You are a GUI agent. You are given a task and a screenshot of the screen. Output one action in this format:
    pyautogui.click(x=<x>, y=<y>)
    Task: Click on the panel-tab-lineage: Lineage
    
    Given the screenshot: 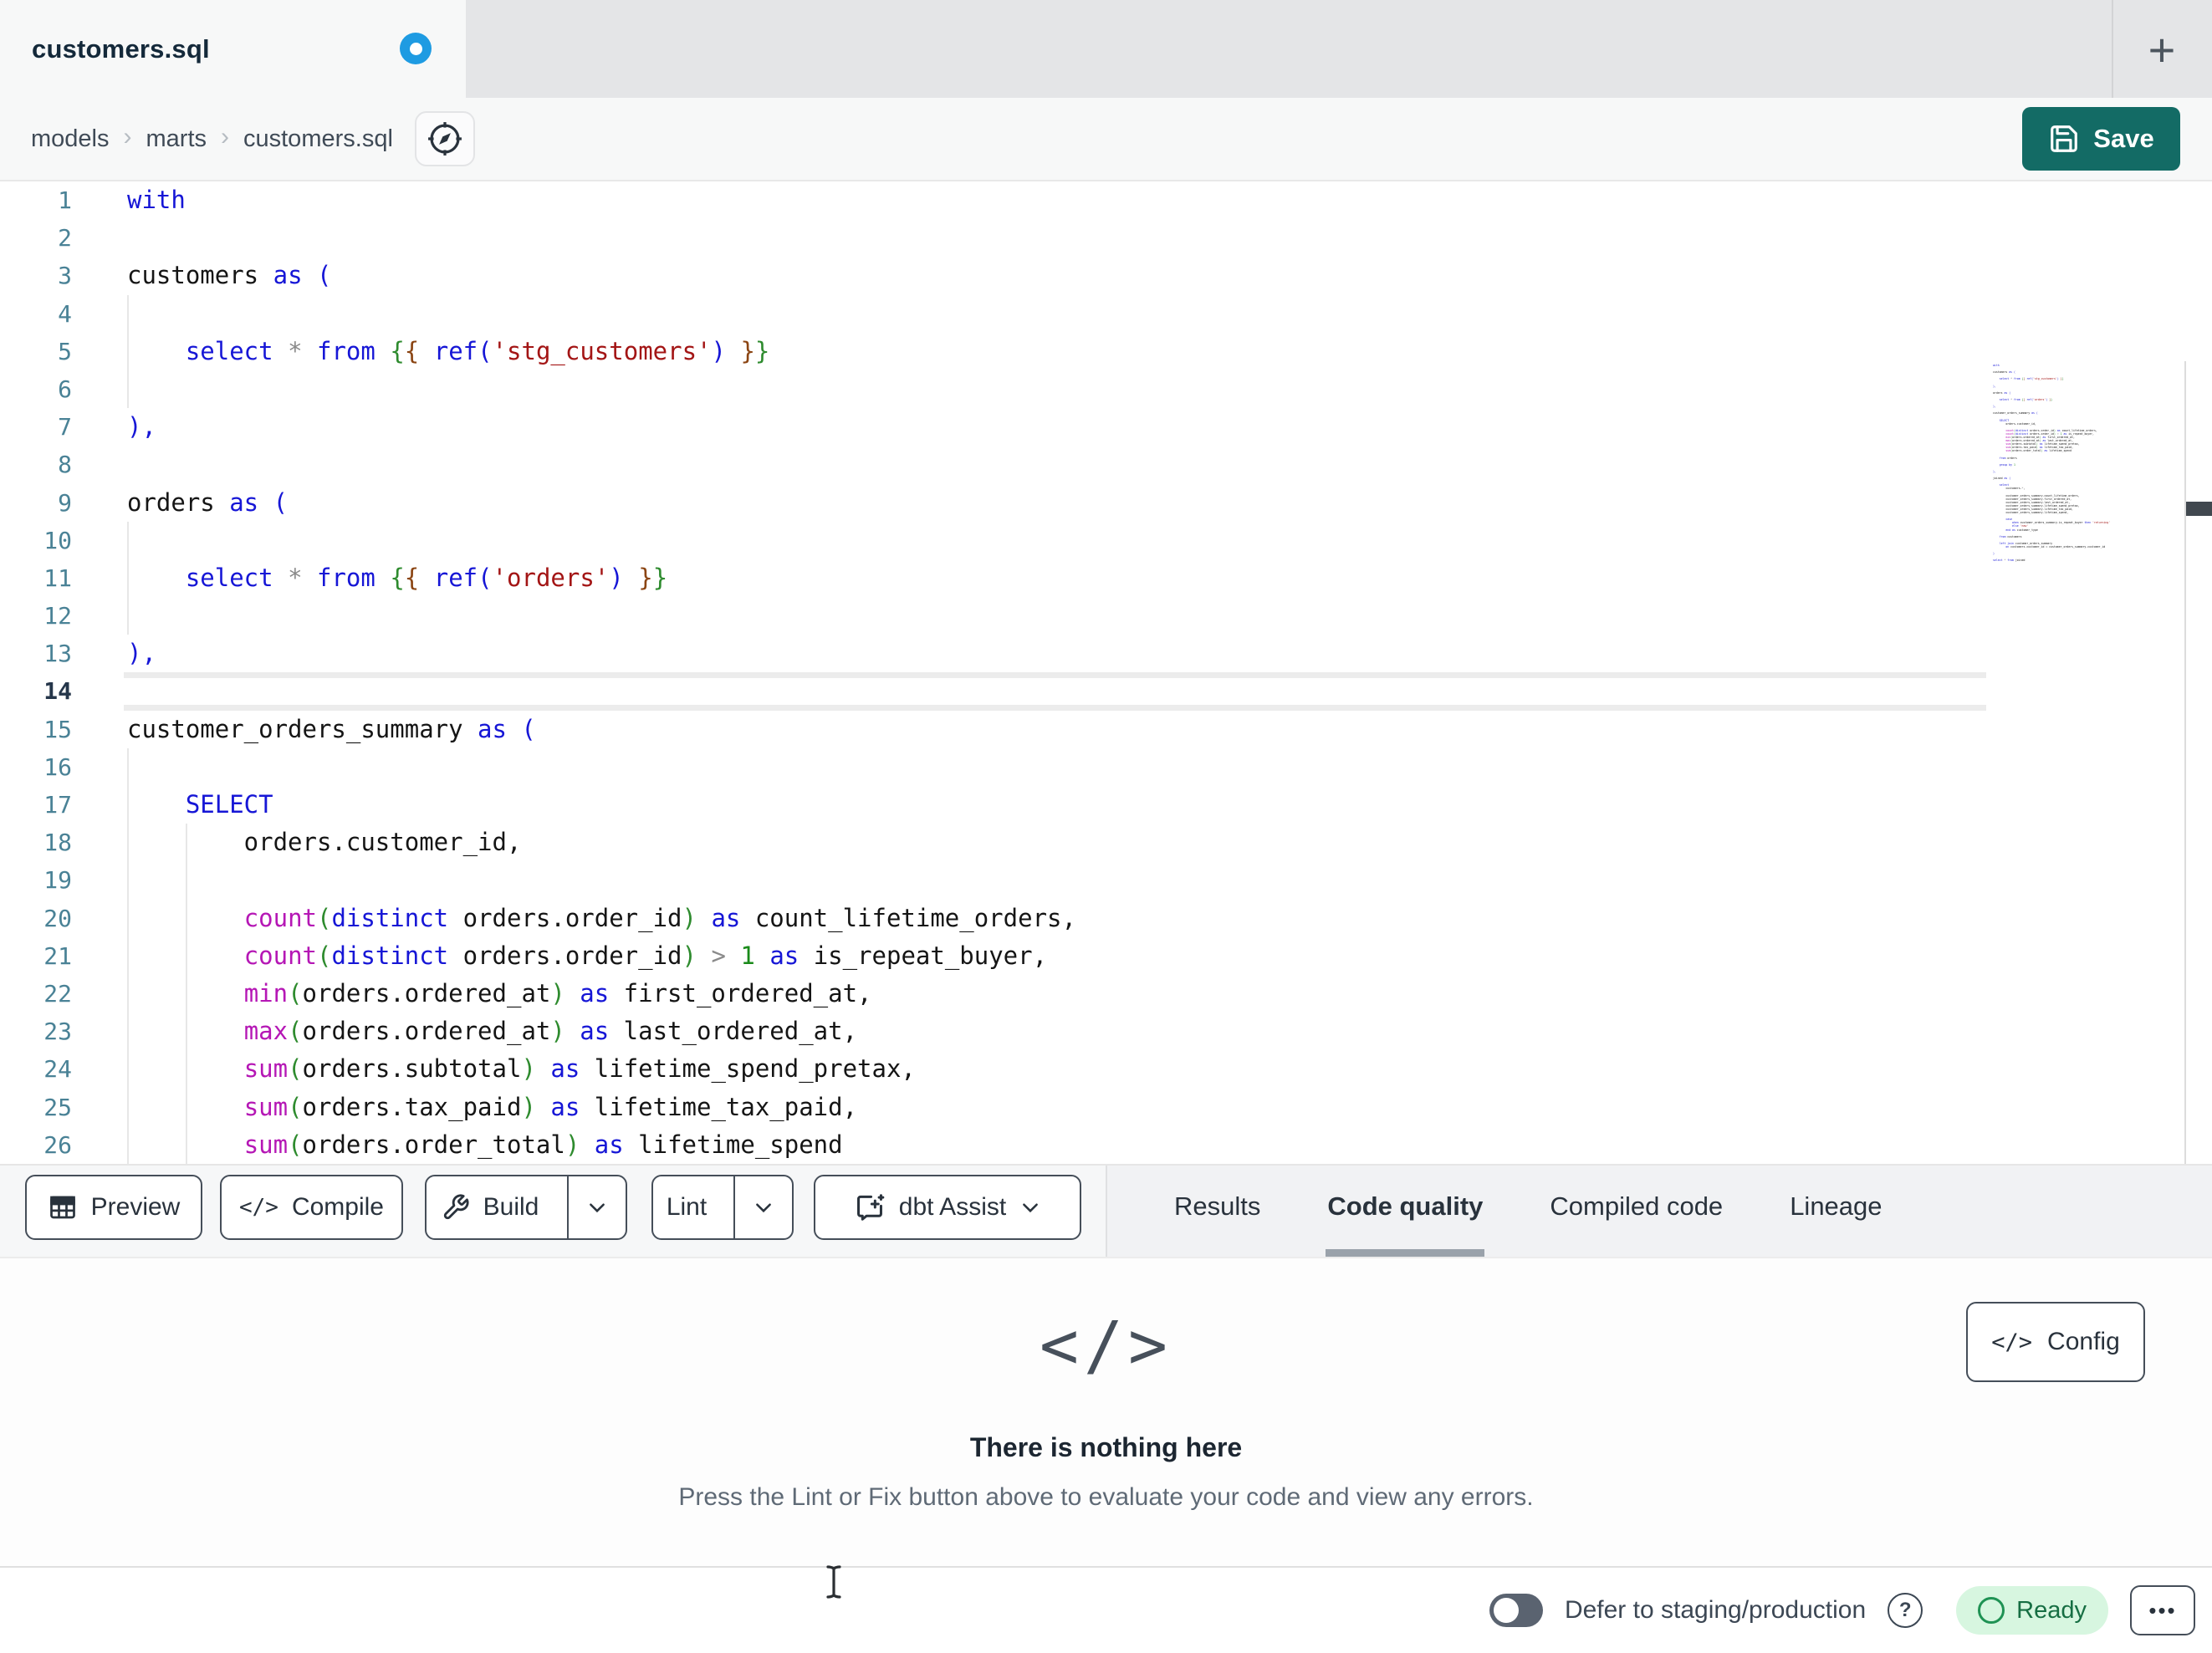 What is the action you would take?
    pyautogui.click(x=1836, y=1210)
    